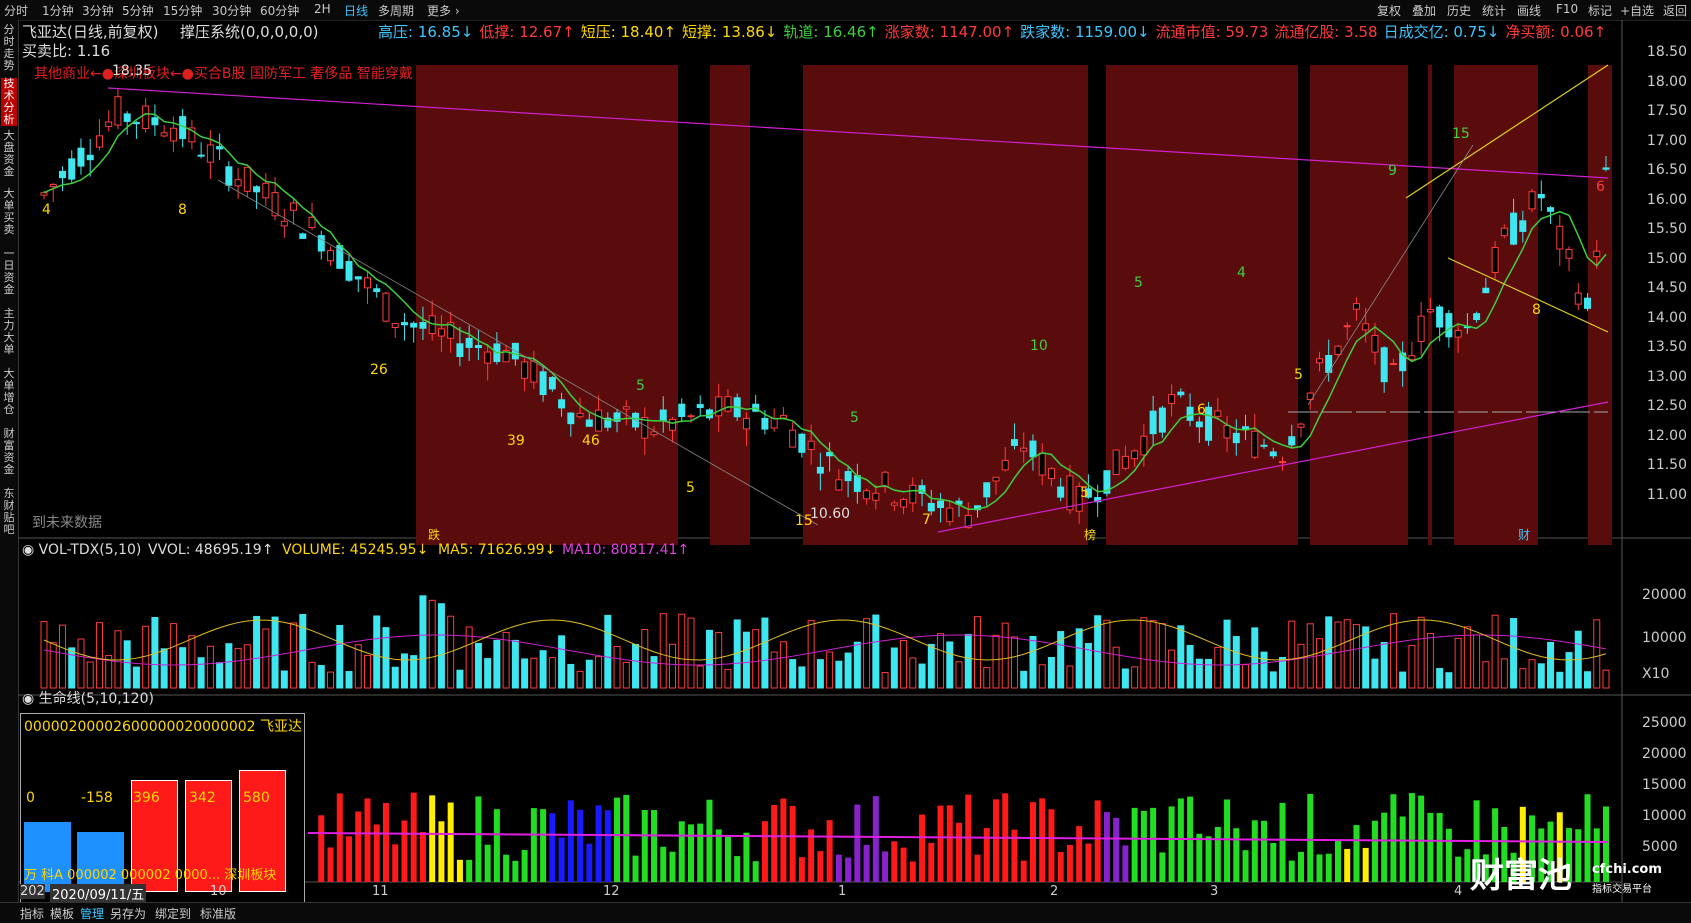 The height and width of the screenshot is (923, 1691). What do you see at coordinates (218, 913) in the screenshot?
I see `standard-edition-button: 标准版` at bounding box center [218, 913].